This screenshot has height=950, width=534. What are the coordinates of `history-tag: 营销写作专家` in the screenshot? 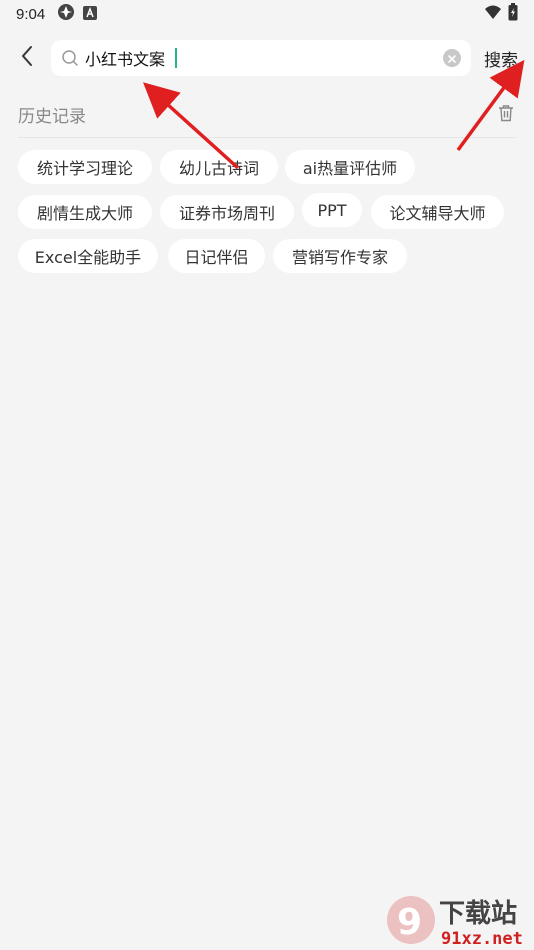 It's located at (340, 256).